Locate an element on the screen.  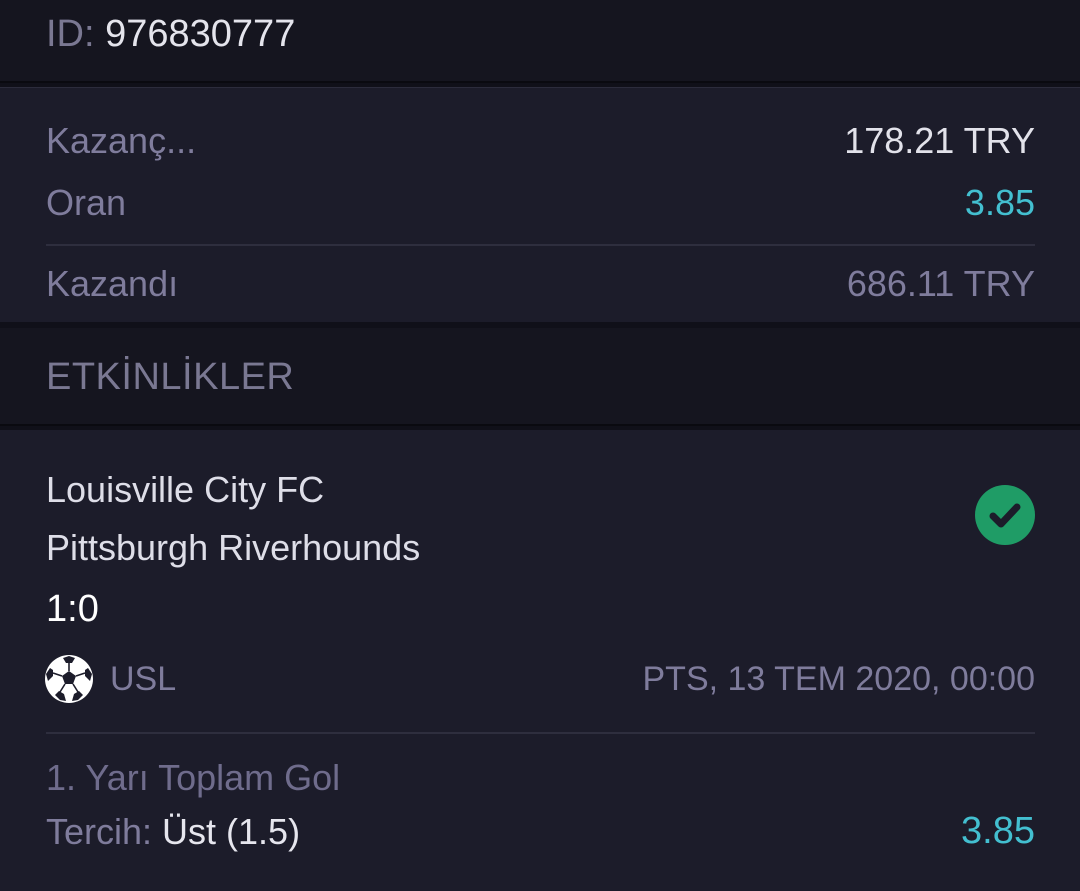
home-team: Louisville City FC is located at coordinates (185, 489).